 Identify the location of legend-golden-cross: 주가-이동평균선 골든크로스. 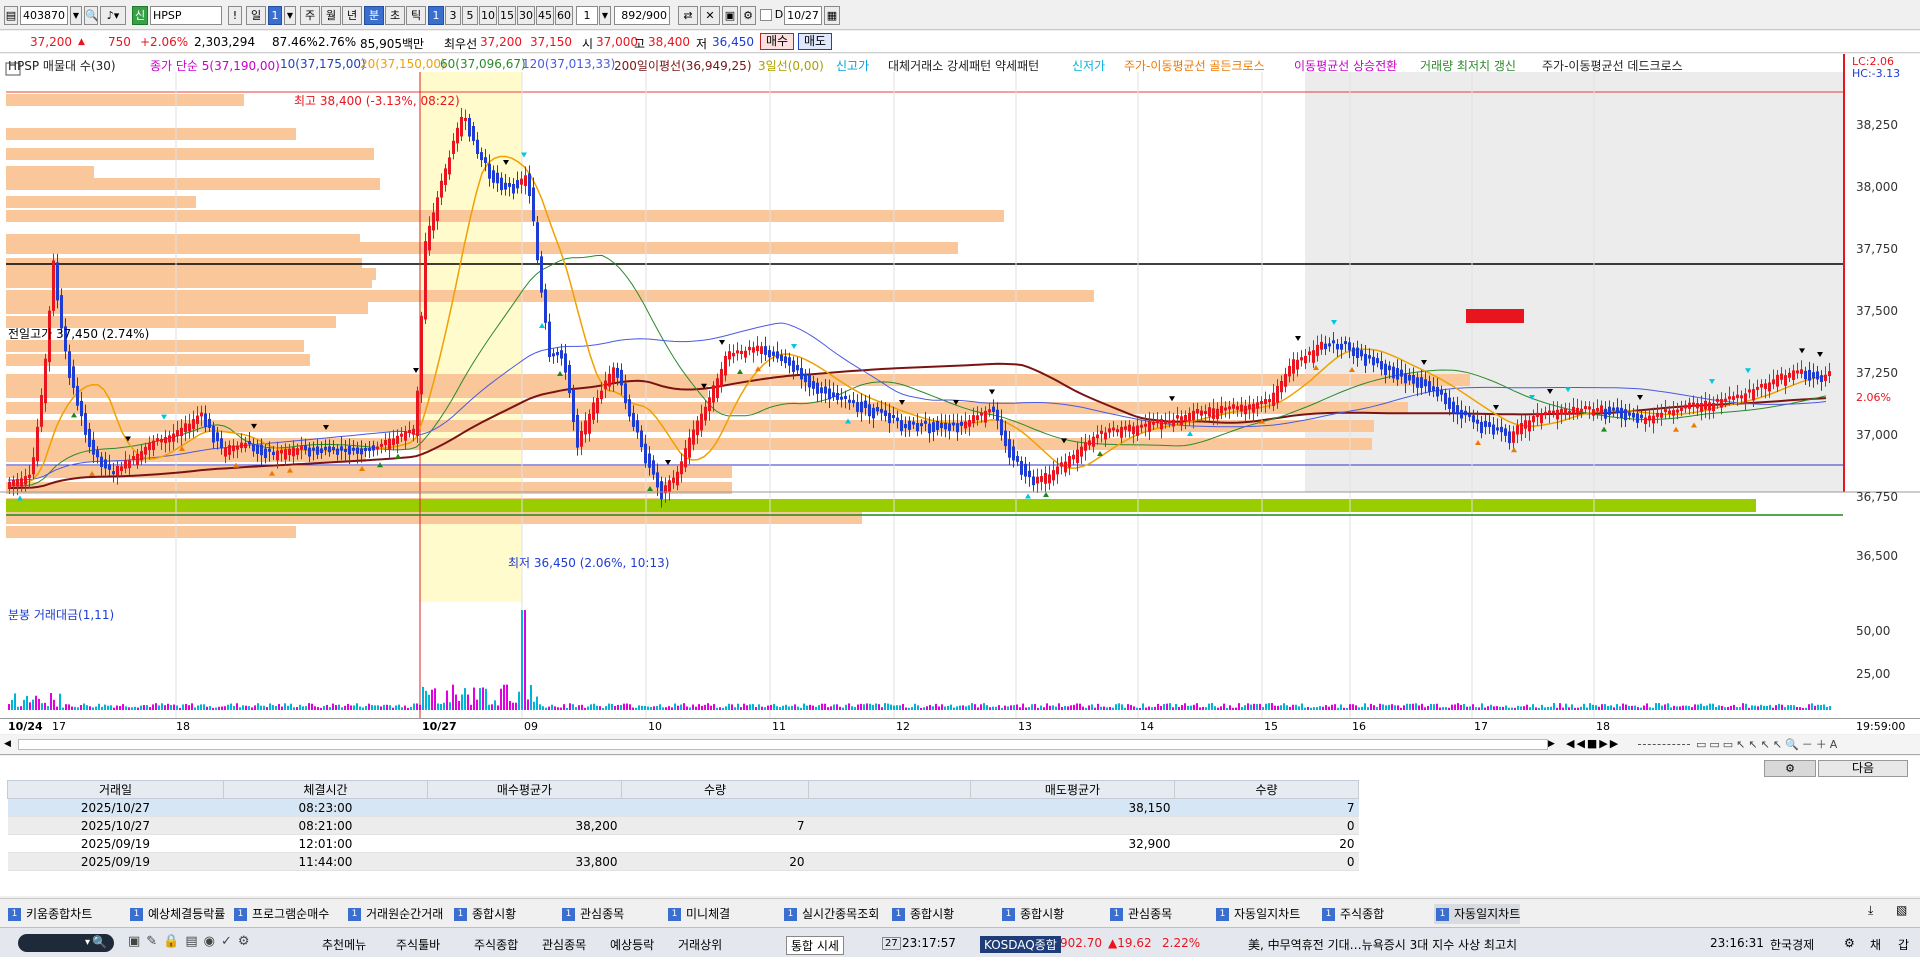
(1194, 65).